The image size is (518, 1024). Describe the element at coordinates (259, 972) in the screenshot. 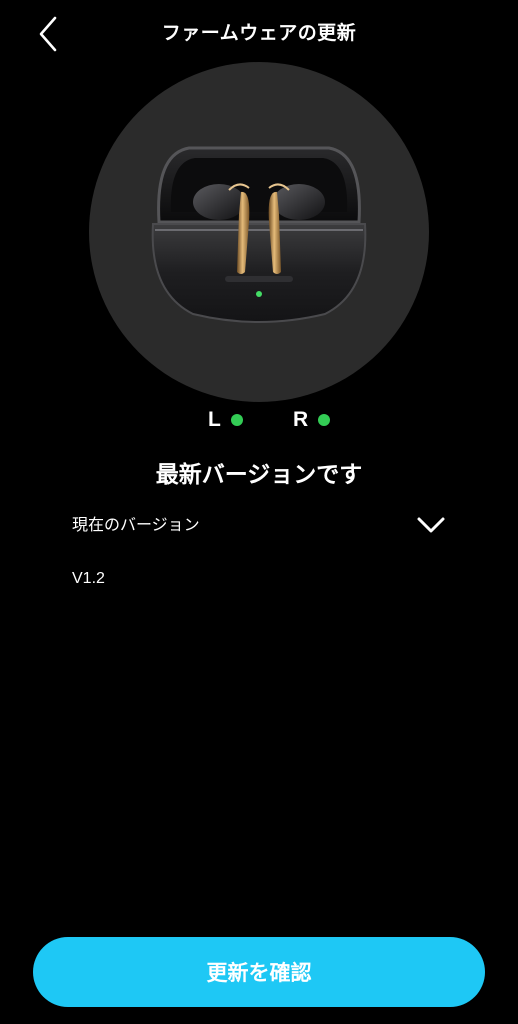

I see `check-update-button: 更新を確認` at that location.